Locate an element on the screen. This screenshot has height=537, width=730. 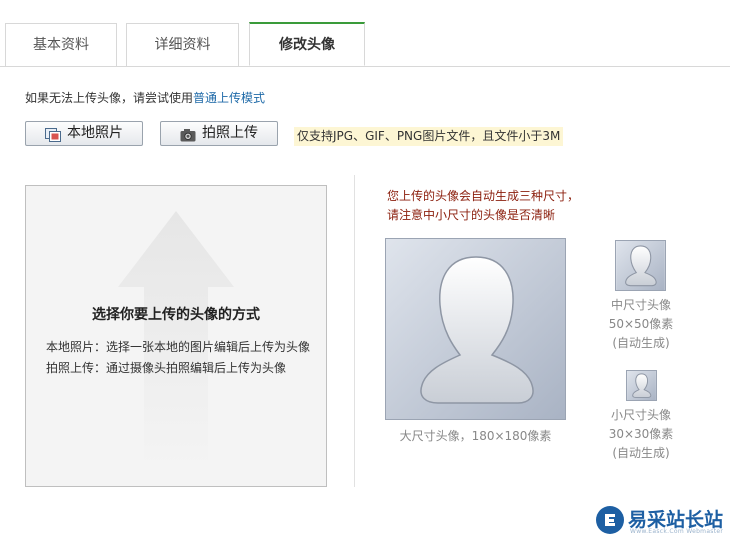
upload-title: 选择你要上传的头像的方式 is located at coordinates (176, 315).